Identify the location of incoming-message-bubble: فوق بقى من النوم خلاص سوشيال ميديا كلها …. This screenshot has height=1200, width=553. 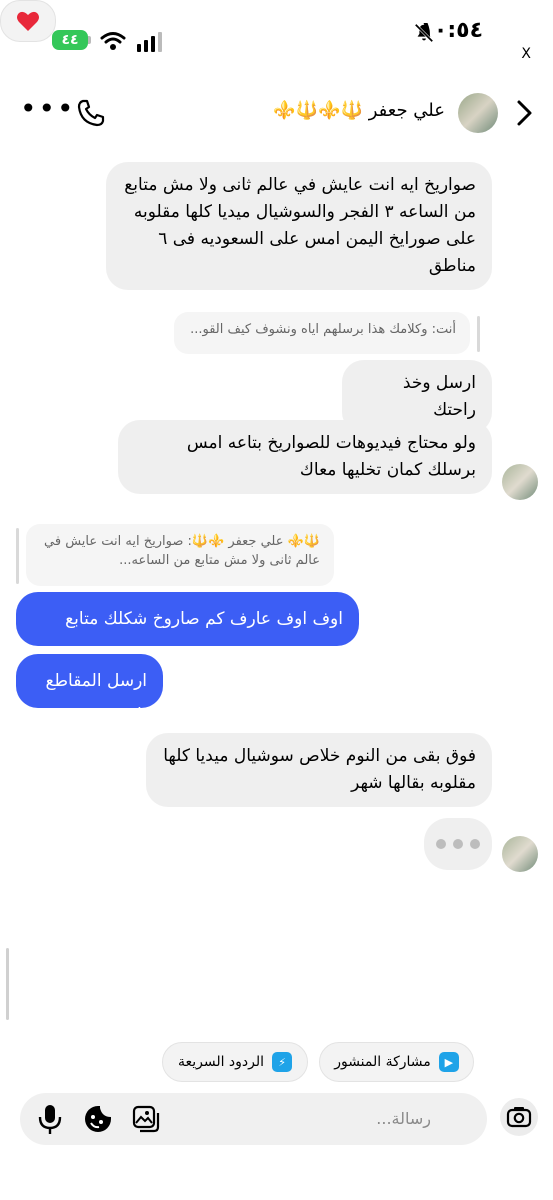
(319, 770).